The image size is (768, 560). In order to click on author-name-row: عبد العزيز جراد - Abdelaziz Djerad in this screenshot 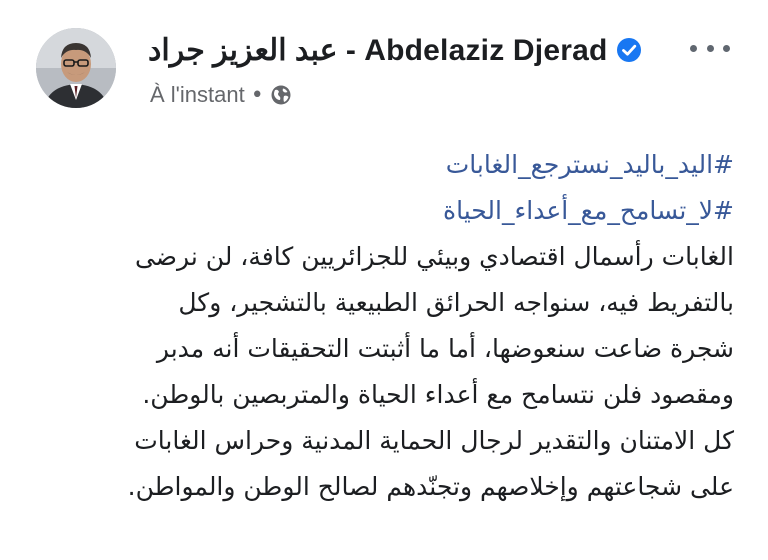, I will do `click(395, 50)`.